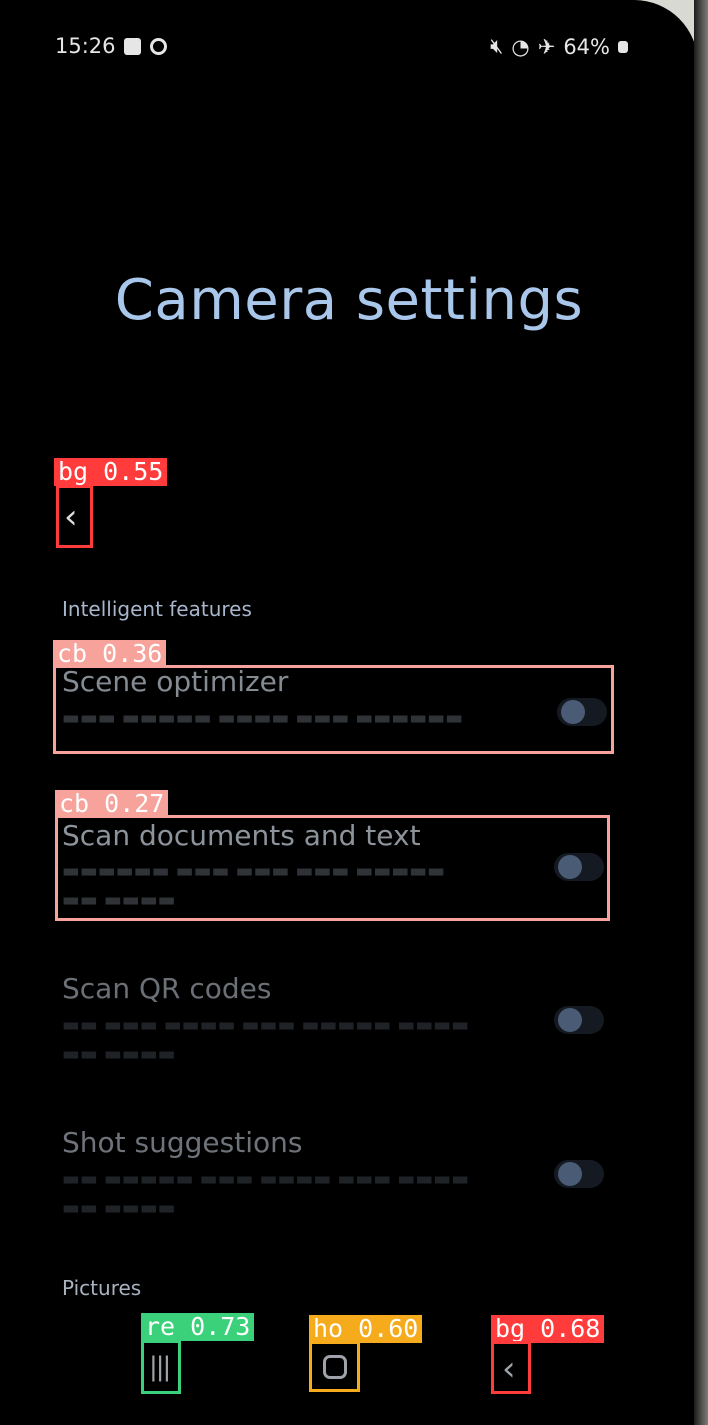 This screenshot has height=1425, width=708. Describe the element at coordinates (119, 900) in the screenshot. I see `scan-documents-desc-2: ▬▬ ▬▬▬▬` at that location.